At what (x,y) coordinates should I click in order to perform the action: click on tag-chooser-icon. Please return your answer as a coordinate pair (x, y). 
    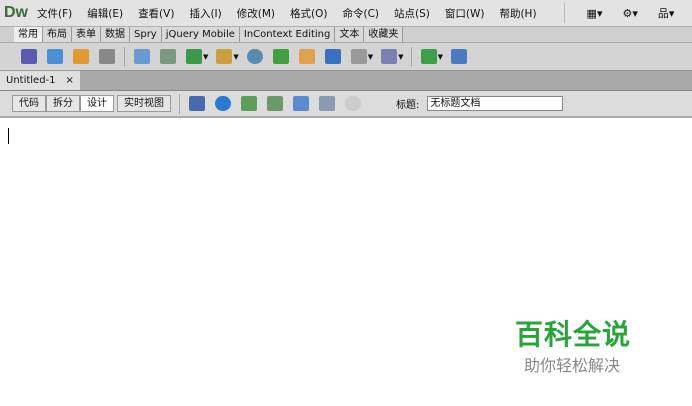
    Looking at the image, I should click on (458, 56).